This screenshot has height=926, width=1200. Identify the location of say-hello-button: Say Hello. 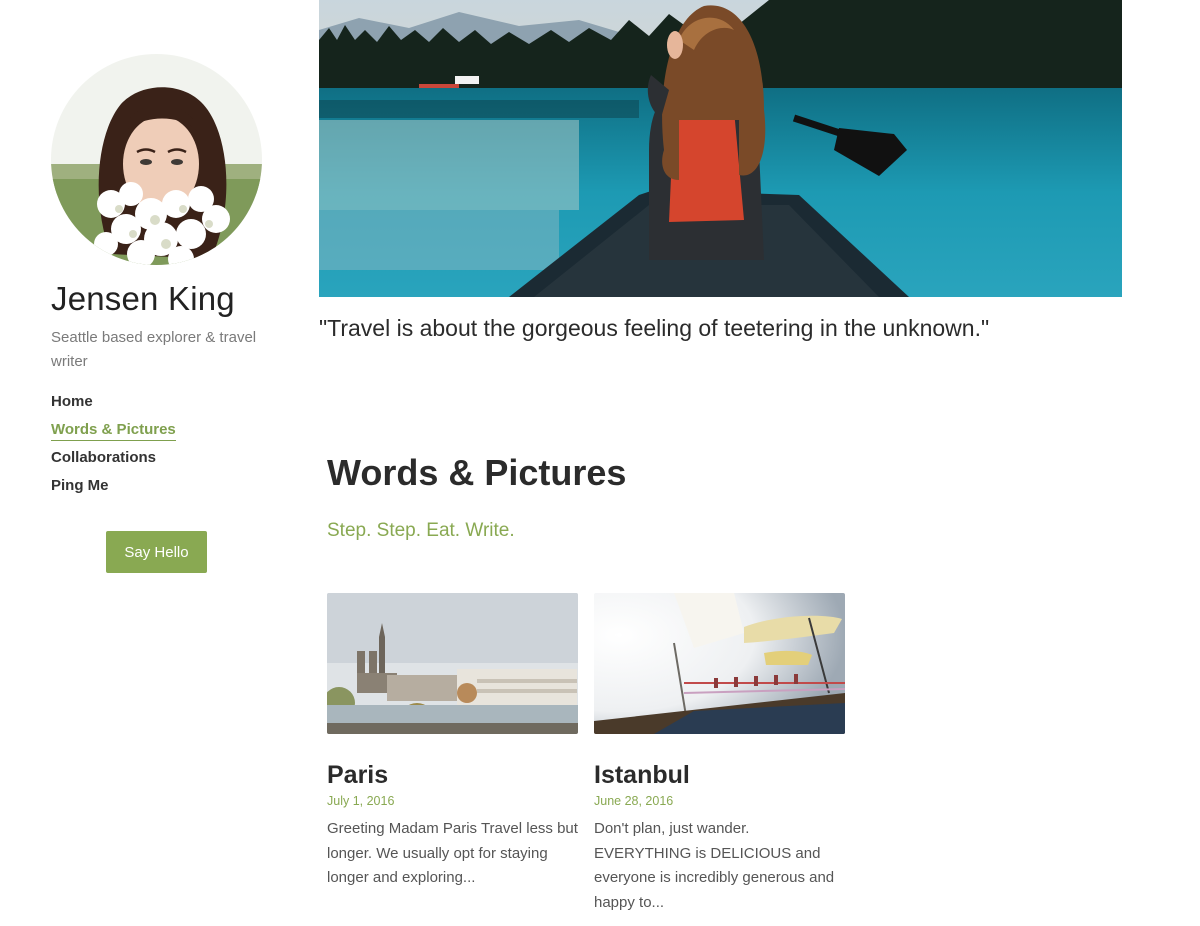
(156, 552).